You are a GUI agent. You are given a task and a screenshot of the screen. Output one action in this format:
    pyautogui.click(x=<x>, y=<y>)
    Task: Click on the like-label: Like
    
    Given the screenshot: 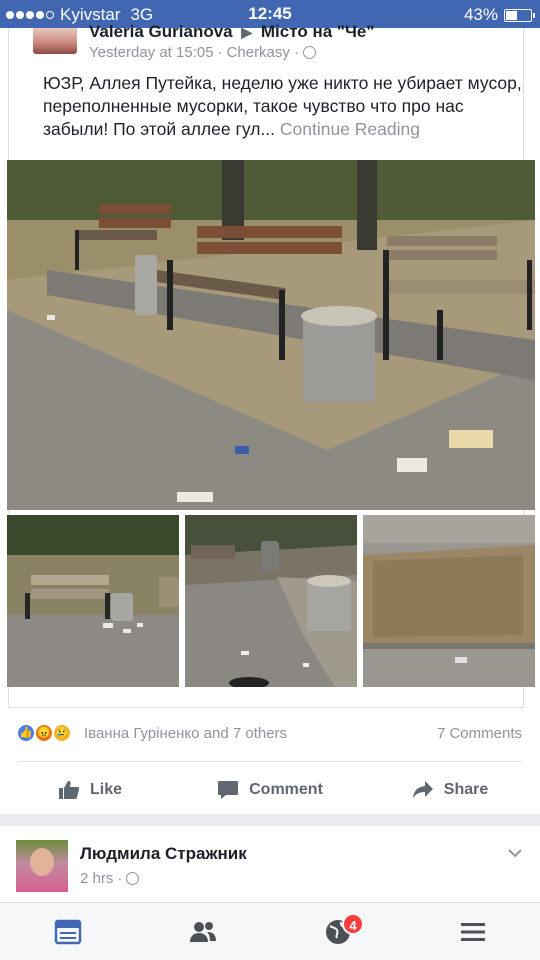 What is the action you would take?
    pyautogui.click(x=105, y=789)
    